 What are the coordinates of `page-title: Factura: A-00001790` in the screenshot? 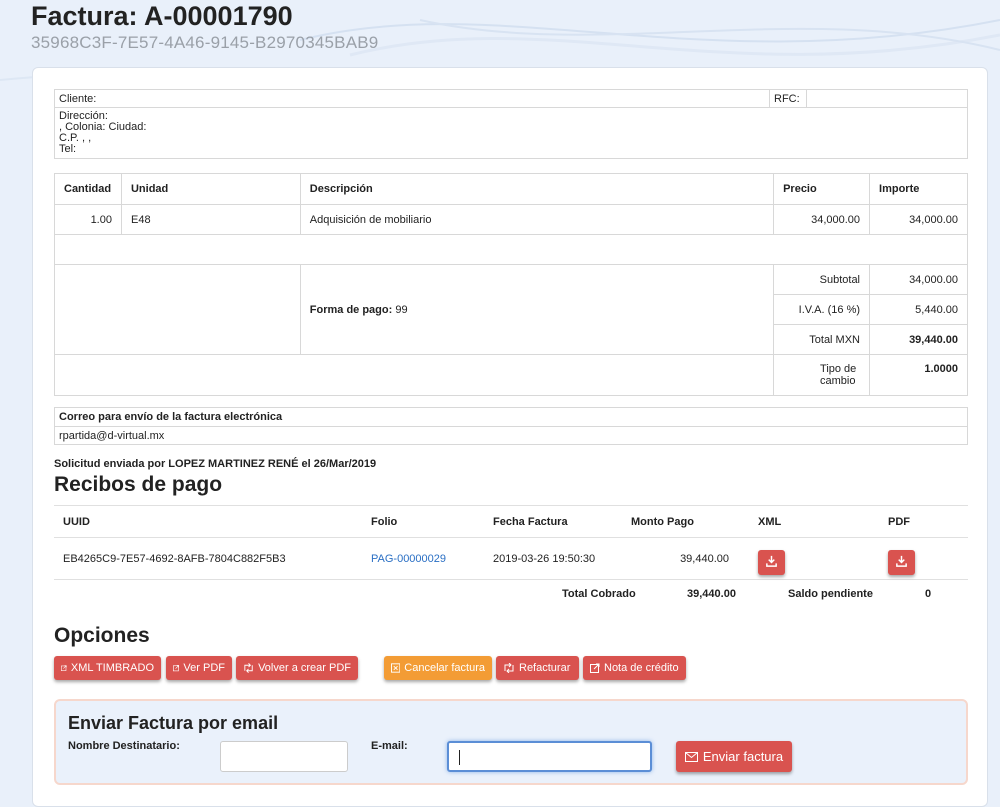 It's located at (162, 16).